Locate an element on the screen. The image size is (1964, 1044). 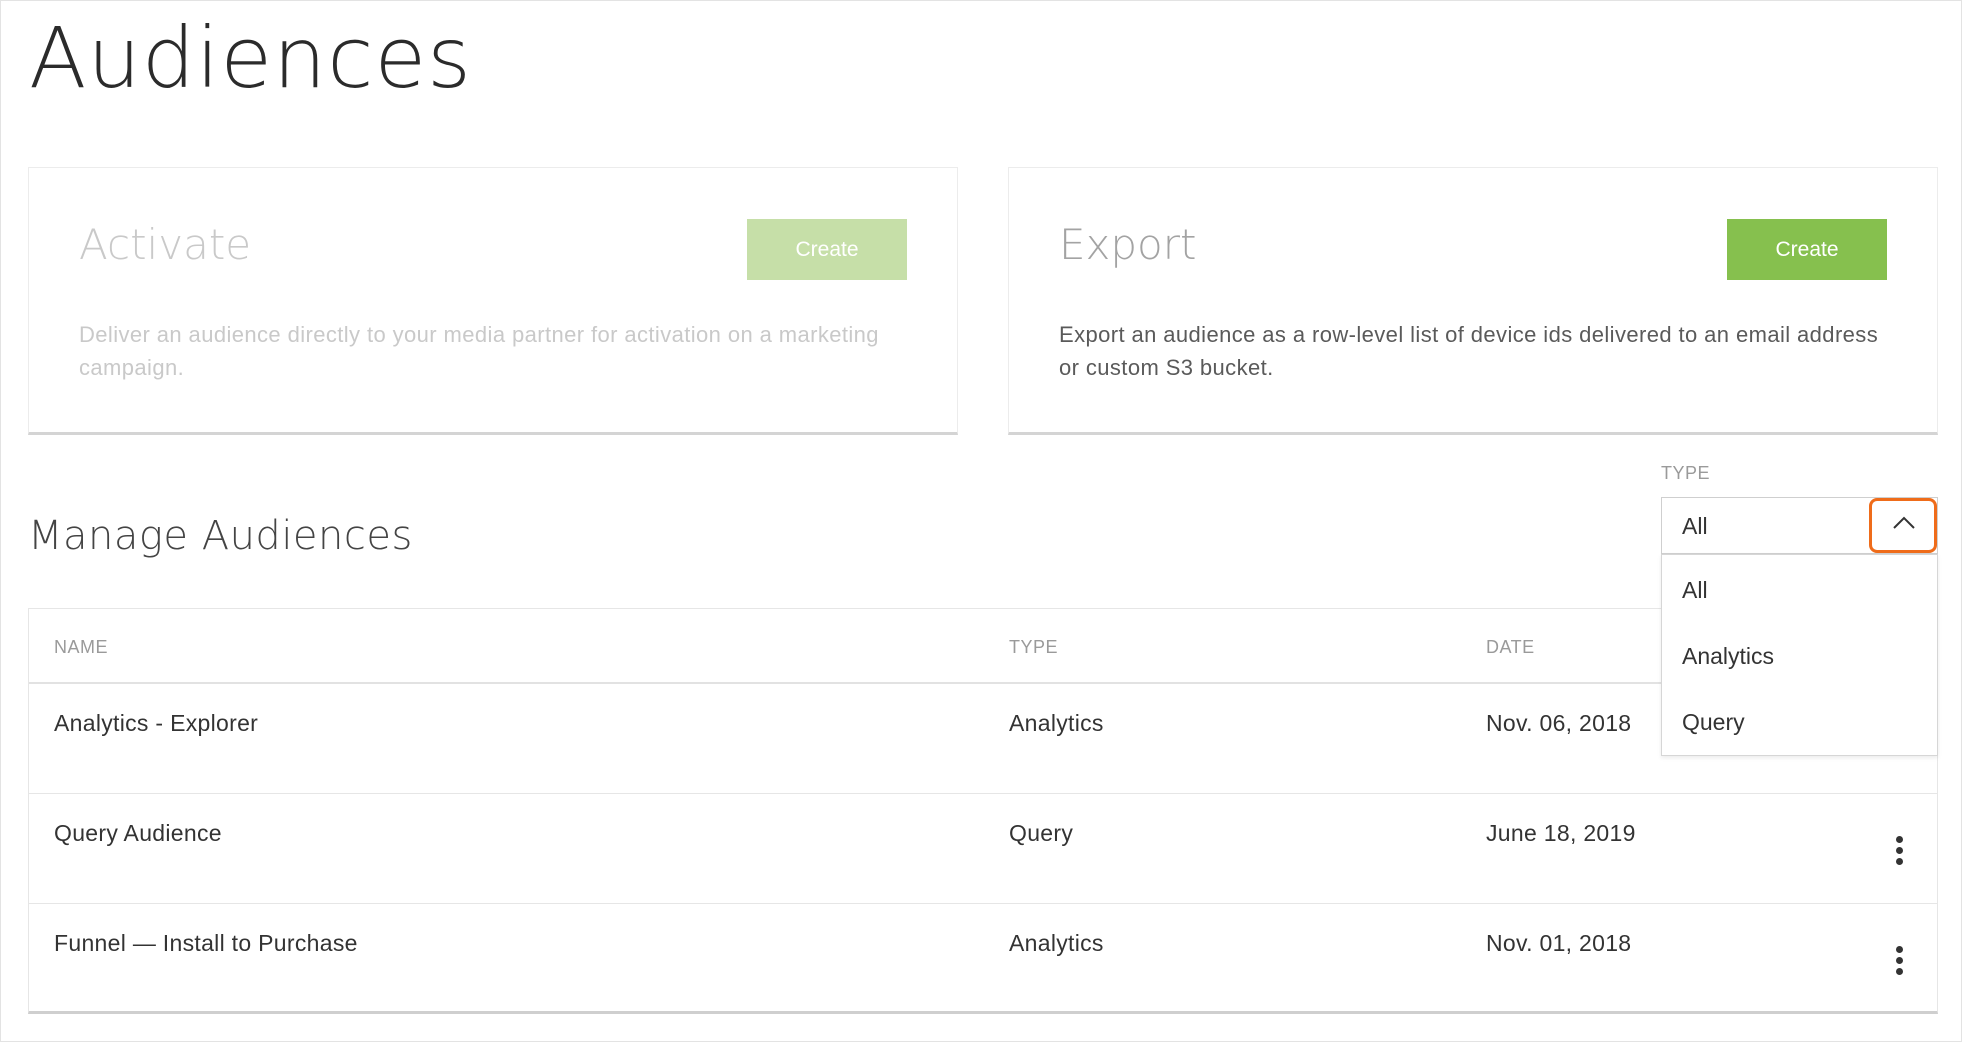
row-date: Nov. 01, 2018 is located at coordinates (1559, 943).